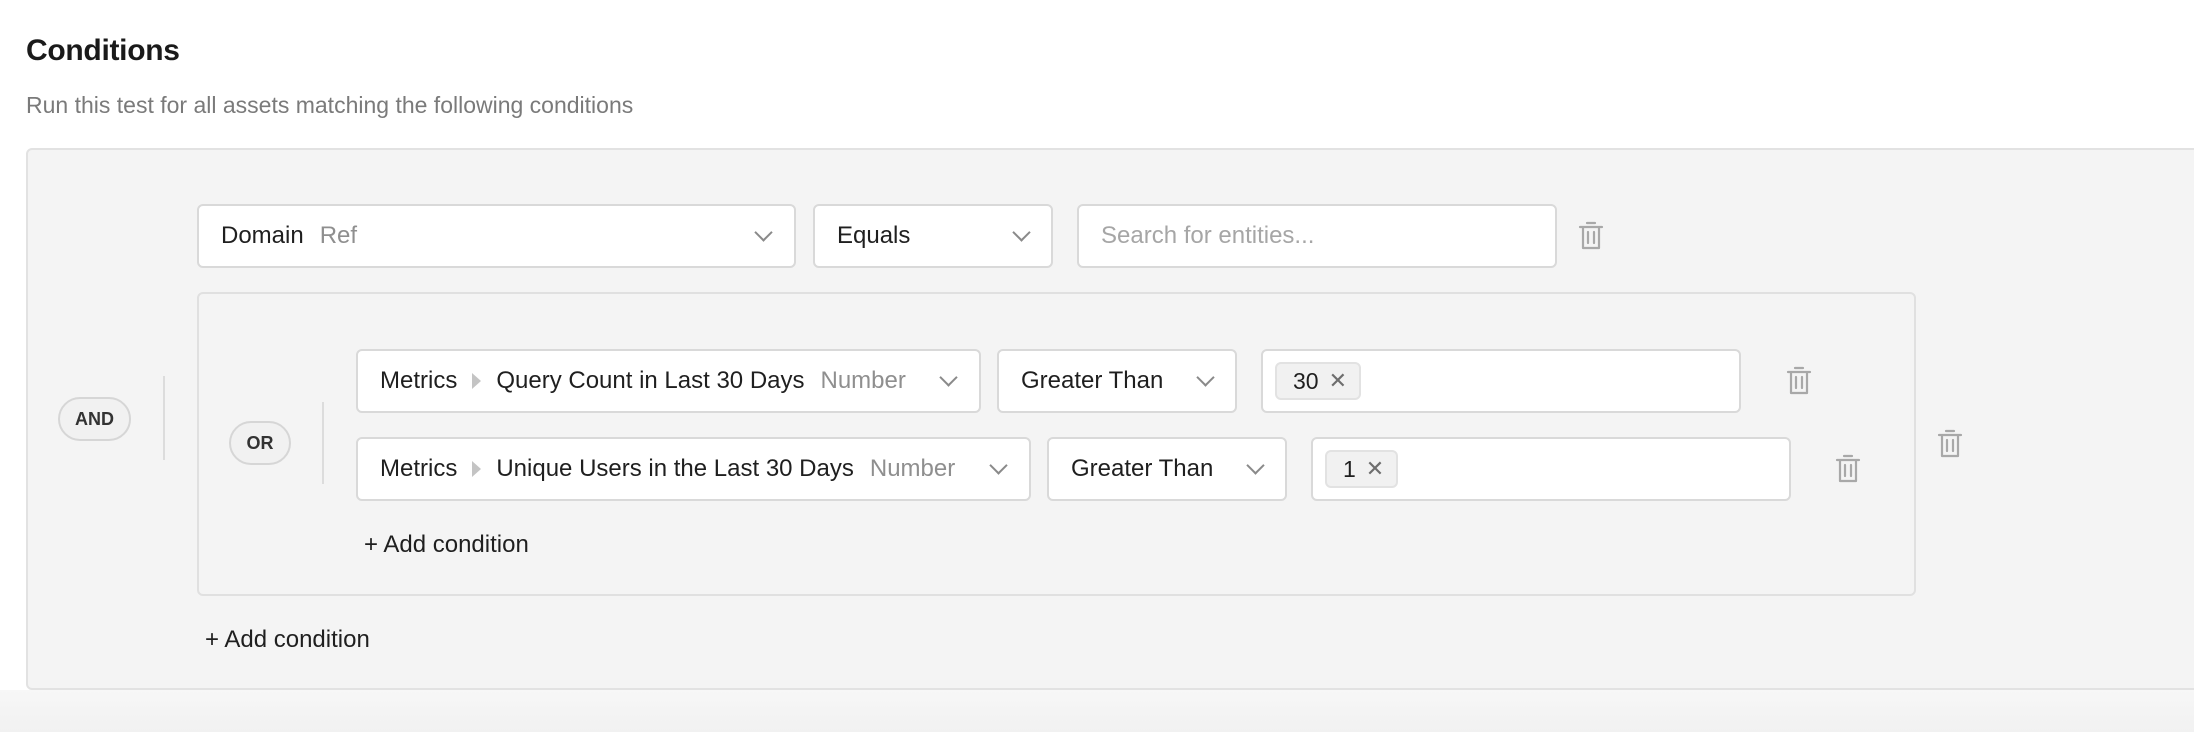  Describe the element at coordinates (446, 545) in the screenshot. I see `add-condition-or-button: + Add condition` at that location.